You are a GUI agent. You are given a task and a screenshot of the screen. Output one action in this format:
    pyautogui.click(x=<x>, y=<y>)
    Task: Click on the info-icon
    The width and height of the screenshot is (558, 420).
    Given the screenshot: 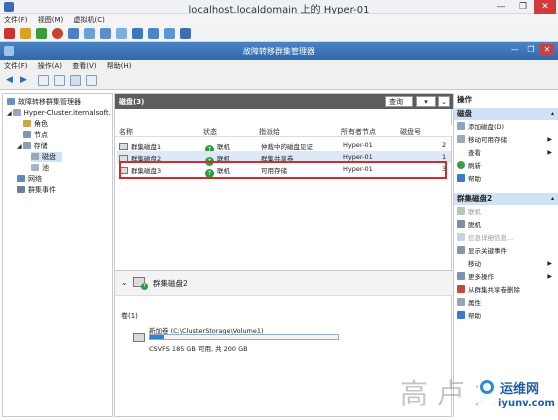 What is the action you would take?
    pyautogui.click(x=461, y=237)
    